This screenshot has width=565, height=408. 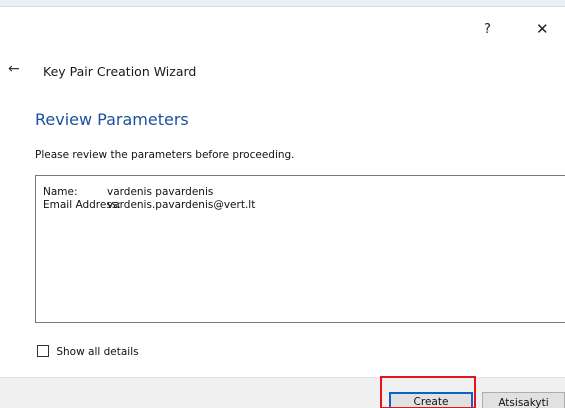 What do you see at coordinates (14, 69) in the screenshot?
I see `back-arrow-icon: ←` at bounding box center [14, 69].